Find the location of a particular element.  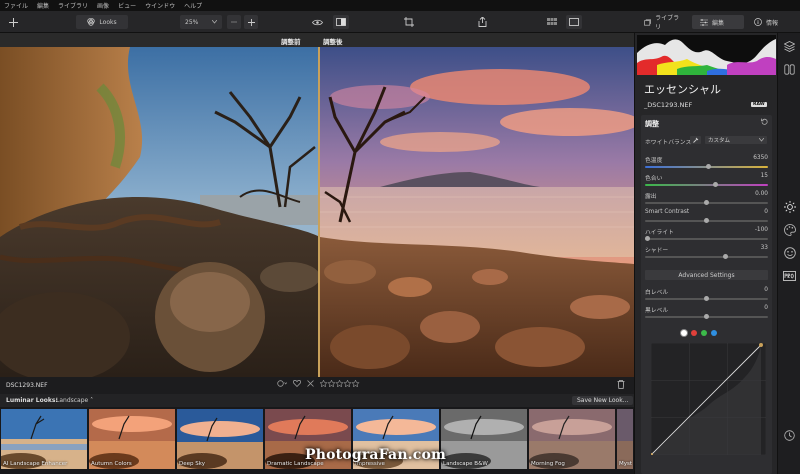

reset-button is located at coordinates (764, 122).